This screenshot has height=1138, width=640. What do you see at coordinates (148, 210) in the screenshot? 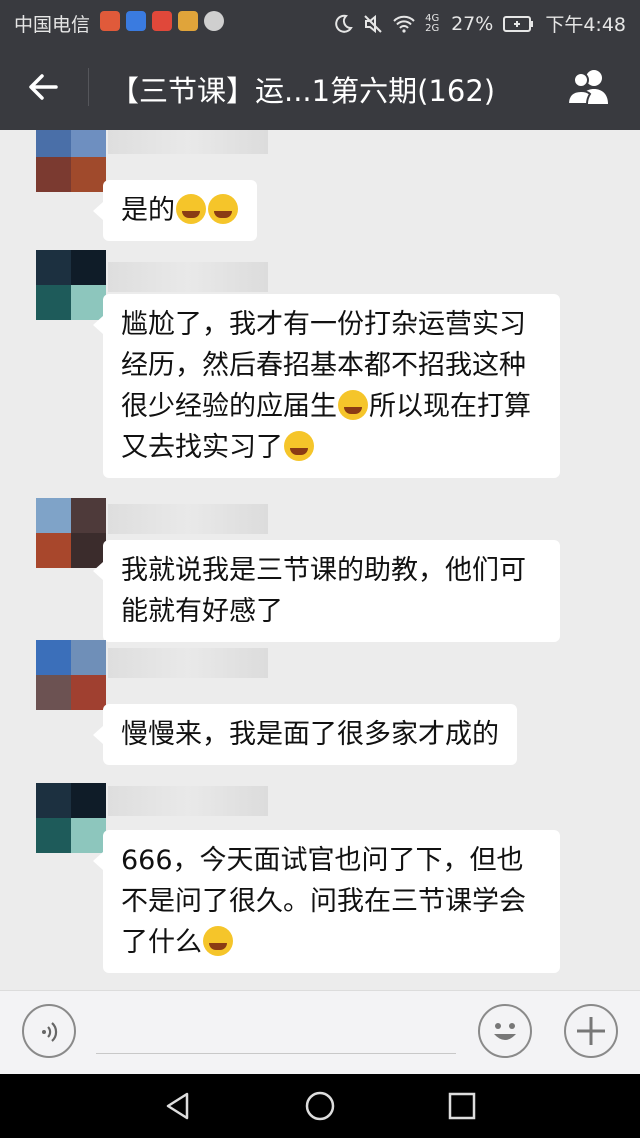
I see `message-text: 是的` at bounding box center [148, 210].